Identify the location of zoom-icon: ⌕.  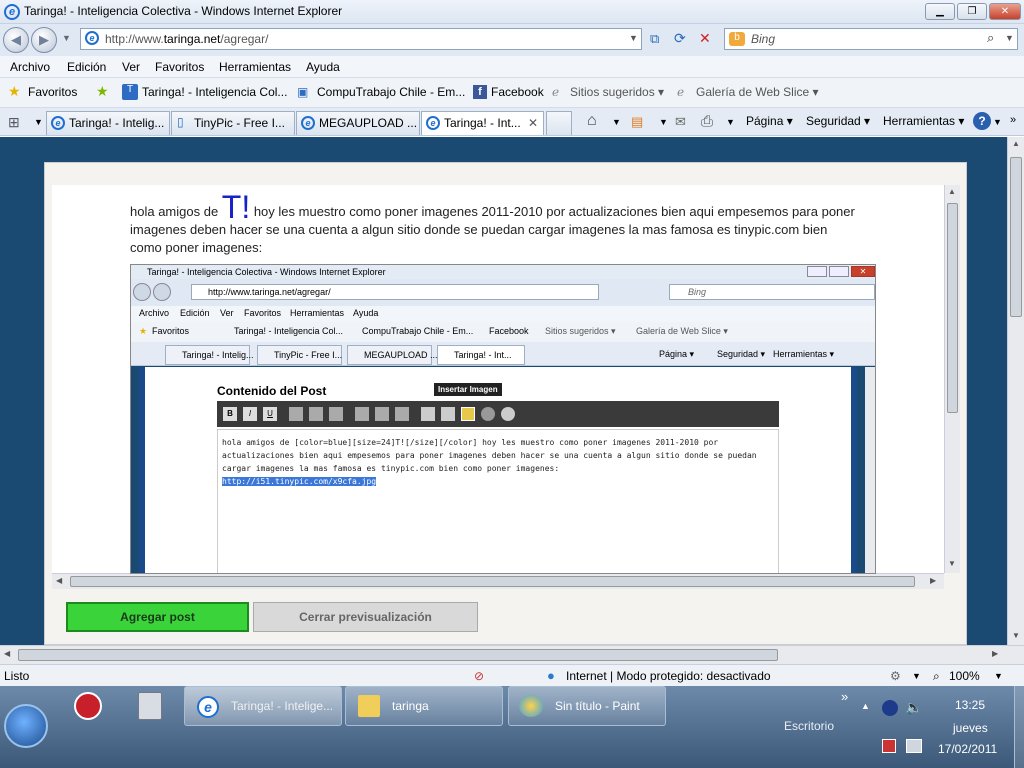
(936, 676).